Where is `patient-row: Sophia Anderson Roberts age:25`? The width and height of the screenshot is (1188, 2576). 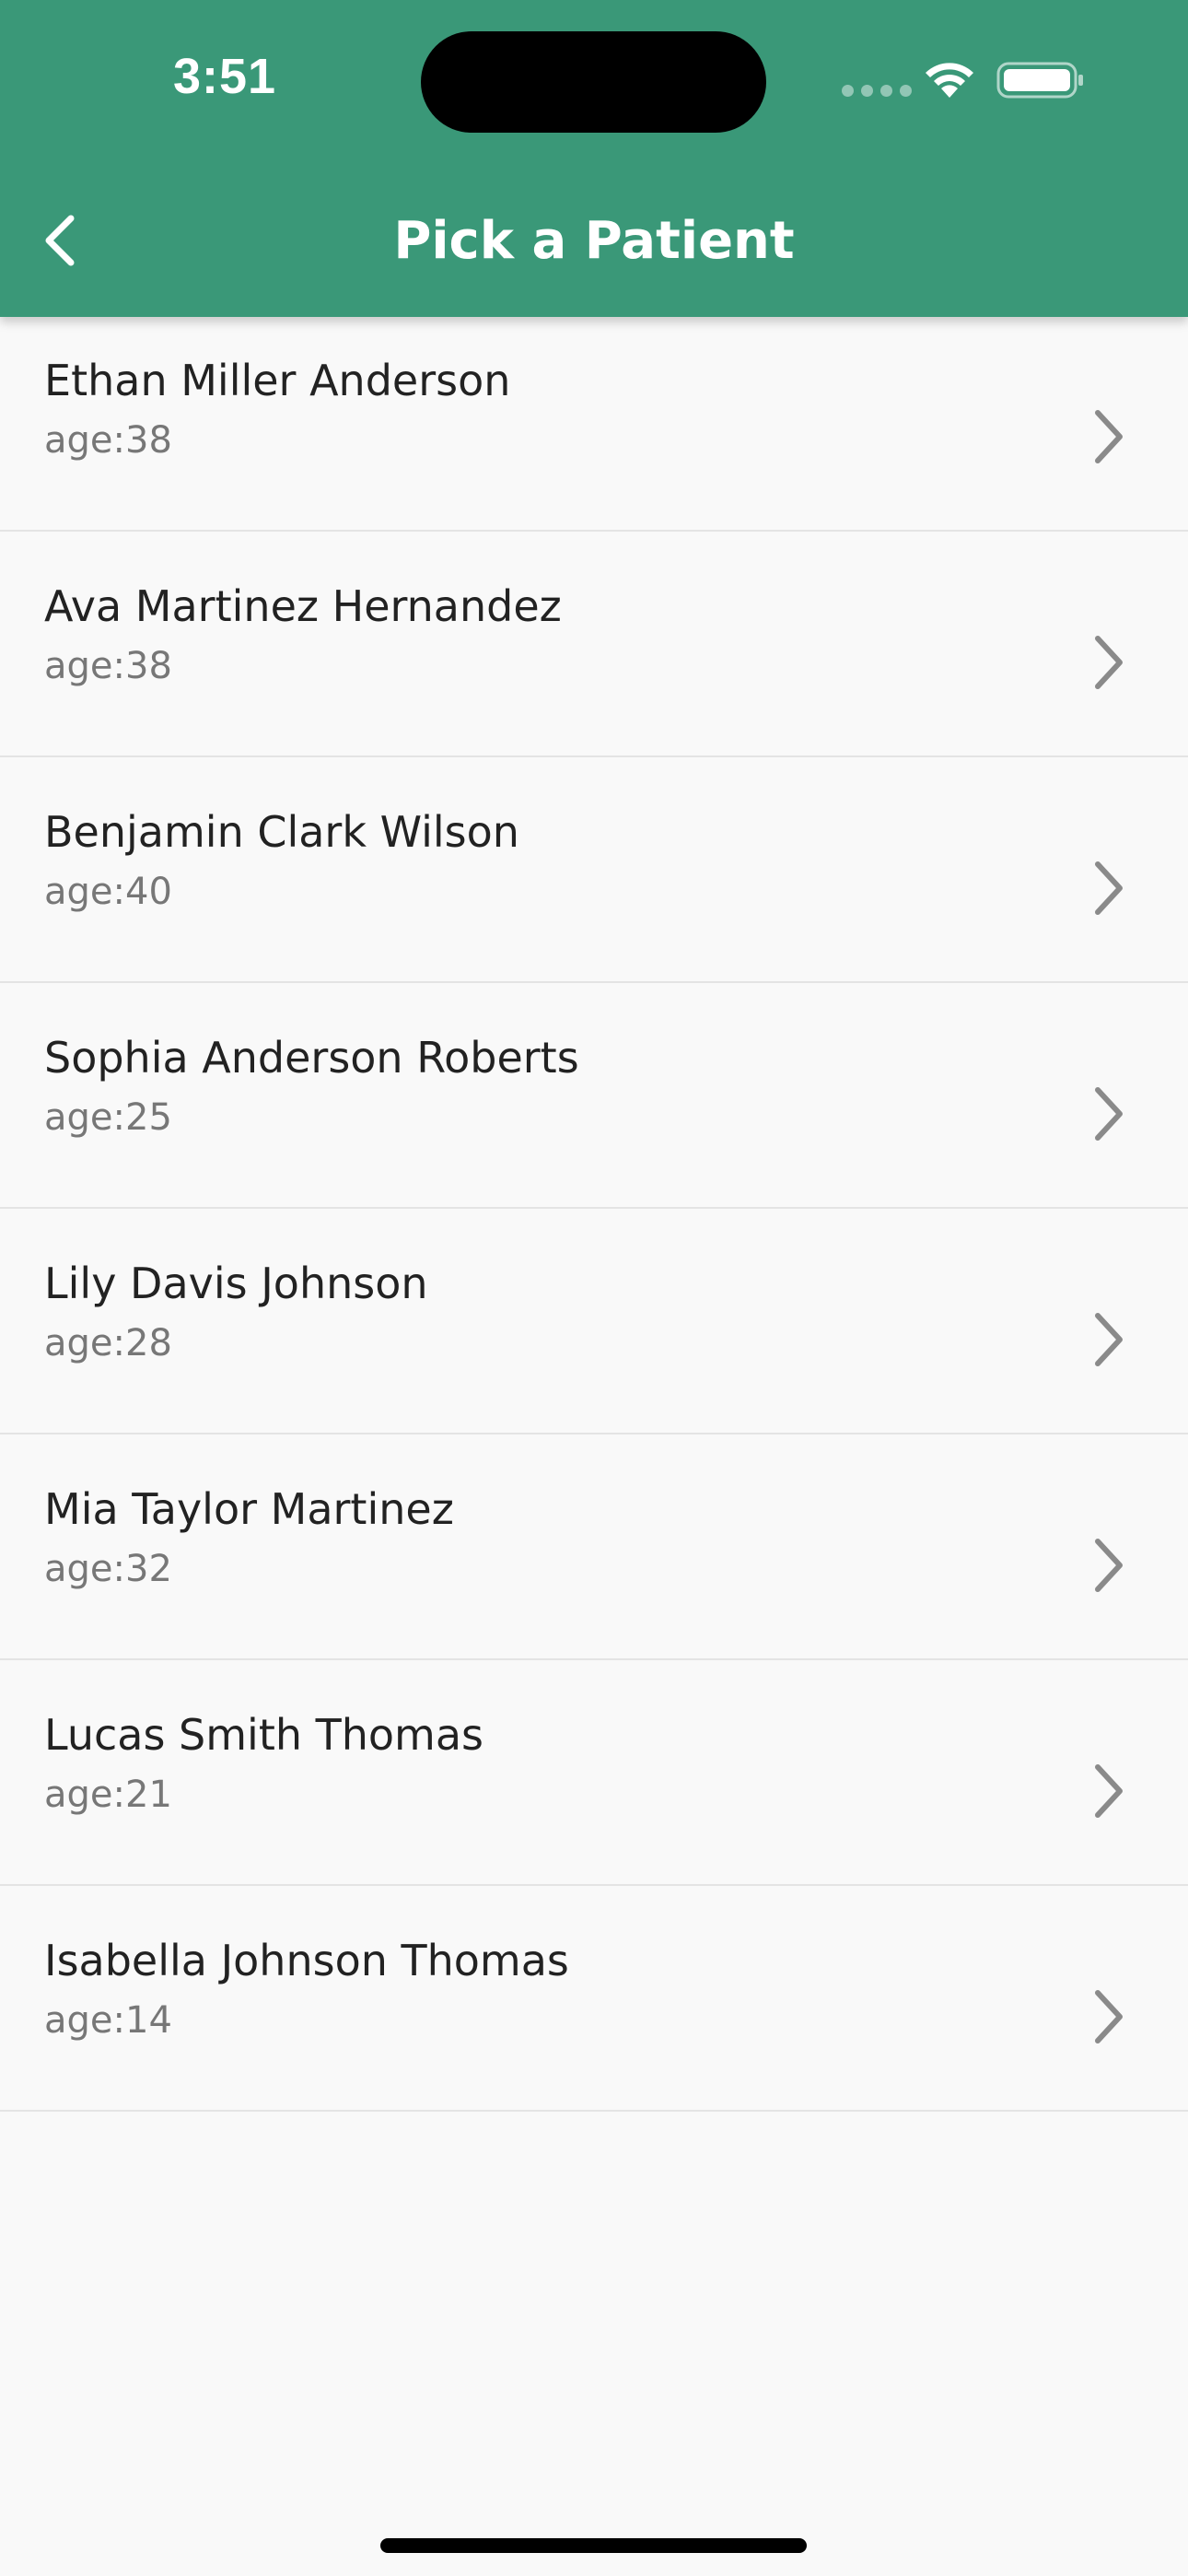 patient-row: Sophia Anderson Roberts age:25 is located at coordinates (594, 1096).